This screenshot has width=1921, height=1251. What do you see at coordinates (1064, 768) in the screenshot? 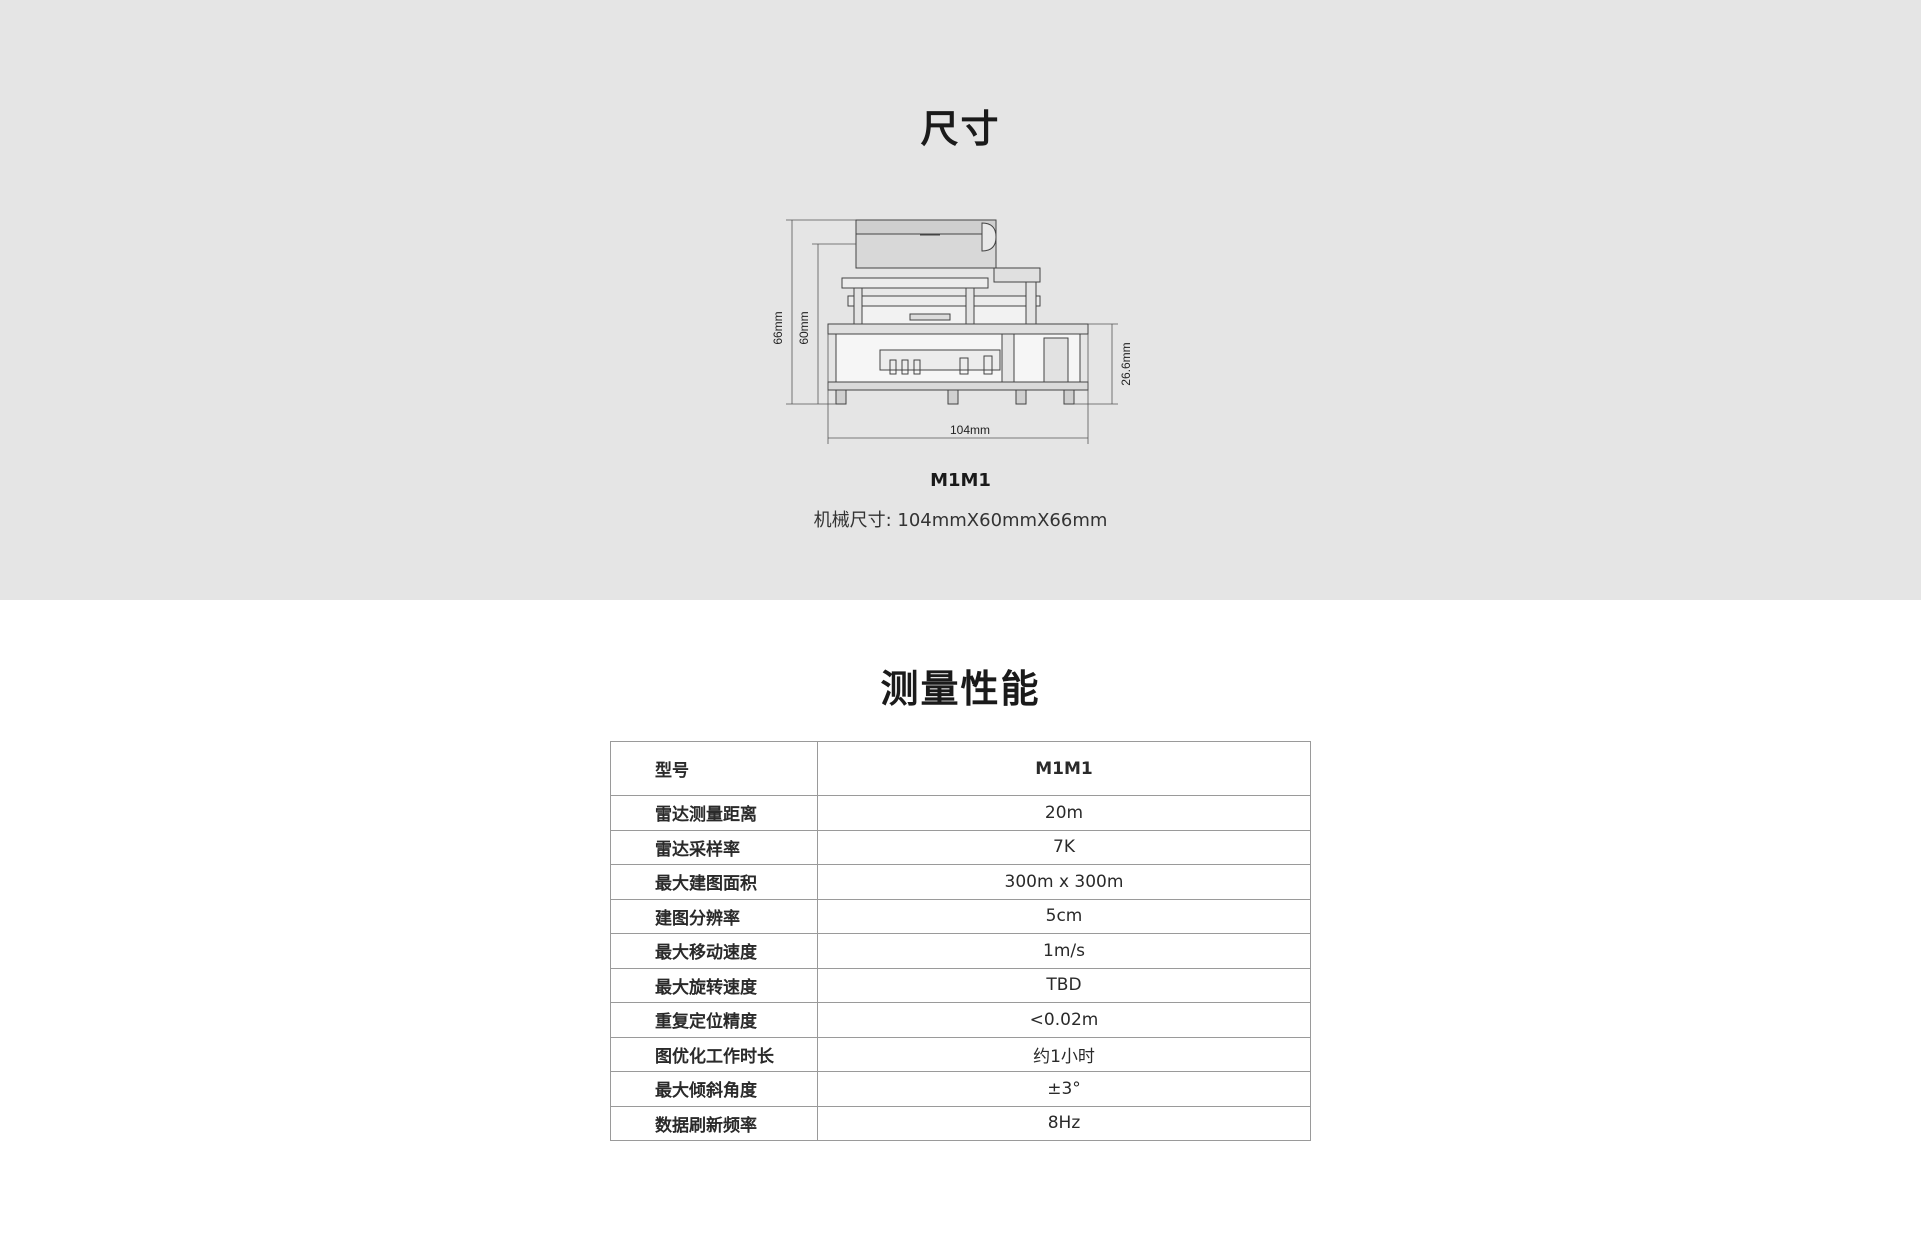
I see `table-header-value: M1M1` at bounding box center [1064, 768].